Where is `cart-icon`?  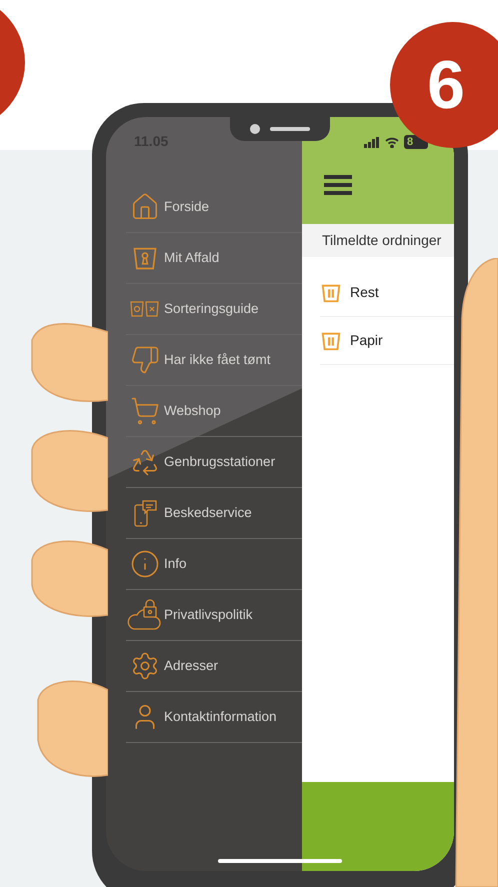
cart-icon is located at coordinates (145, 411).